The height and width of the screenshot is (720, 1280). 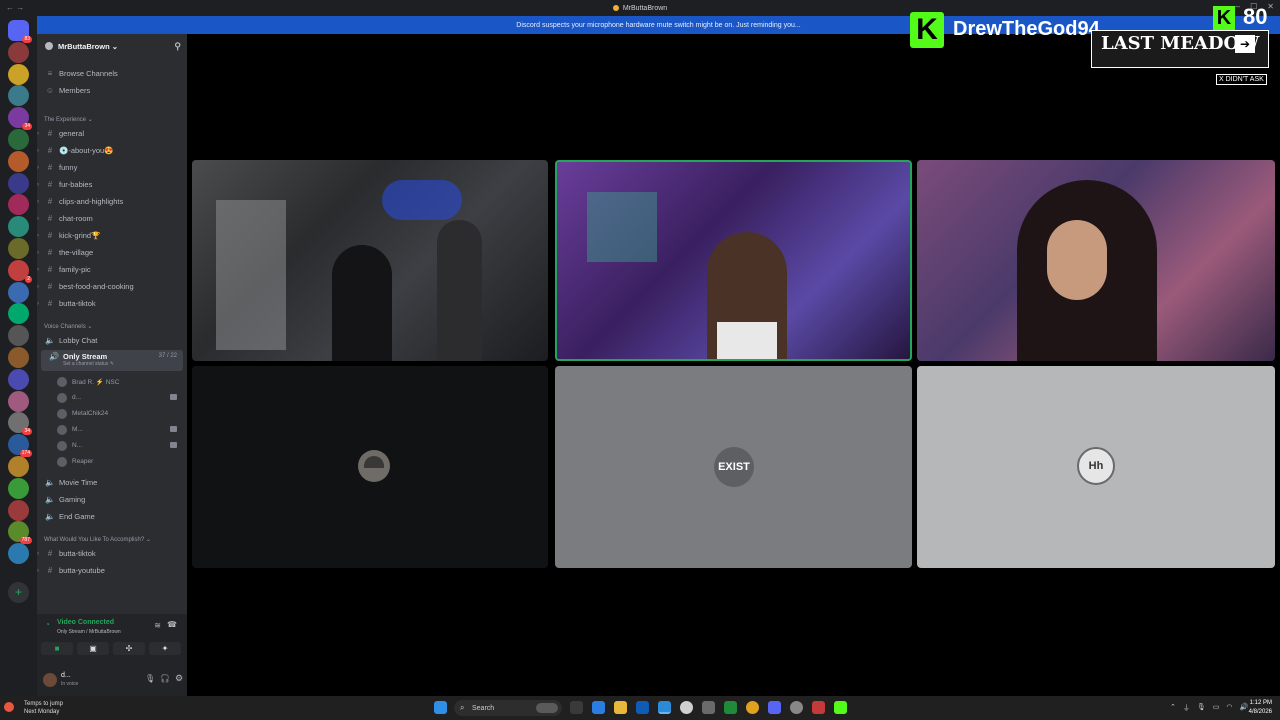 What do you see at coordinates (43, 708) in the screenshot?
I see `weather-widget: Temps to jump Next Monday` at bounding box center [43, 708].